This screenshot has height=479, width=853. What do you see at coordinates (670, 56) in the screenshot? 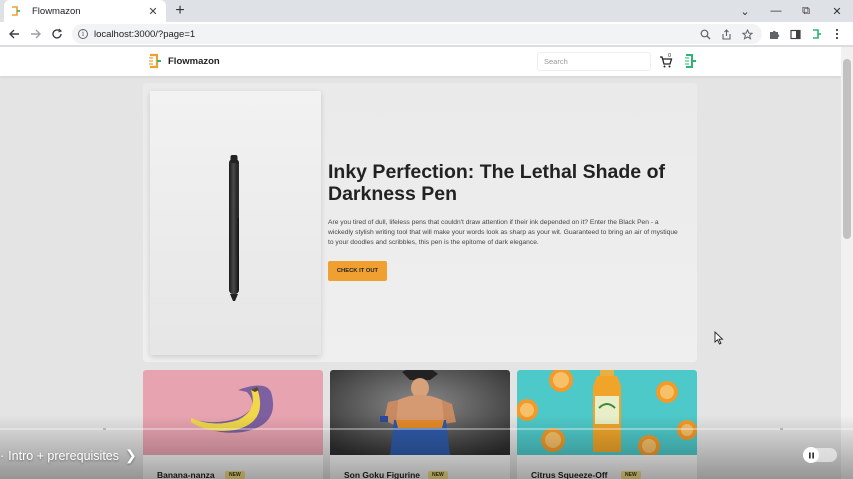
I see `cart-count-badge: 0` at bounding box center [670, 56].